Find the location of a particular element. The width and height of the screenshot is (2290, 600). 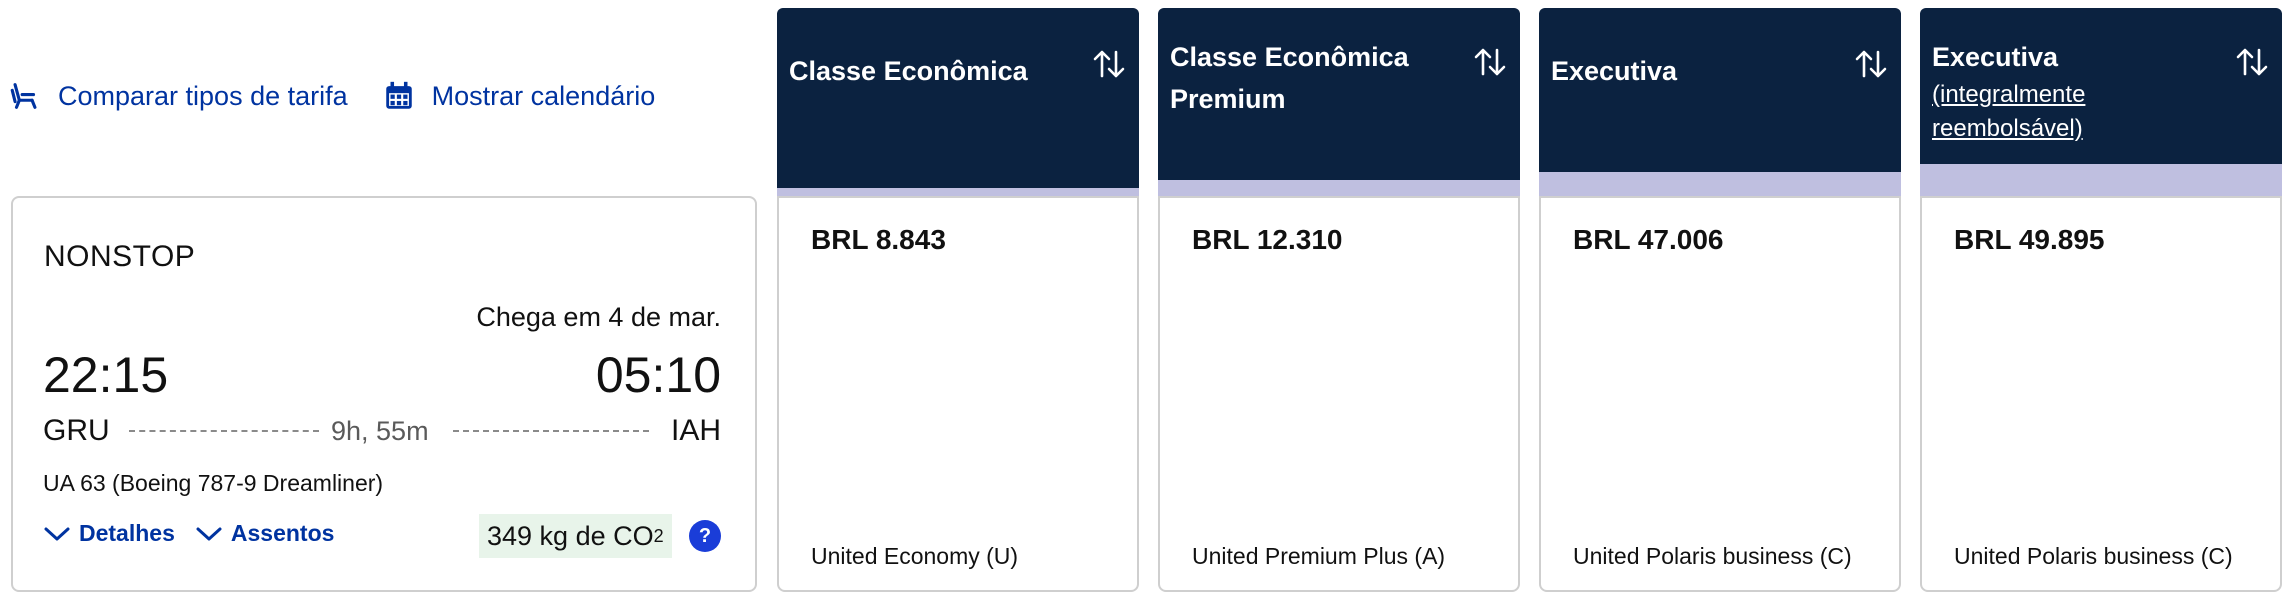

fare-header-economy: Classe Econômica is located at coordinates (958, 98).